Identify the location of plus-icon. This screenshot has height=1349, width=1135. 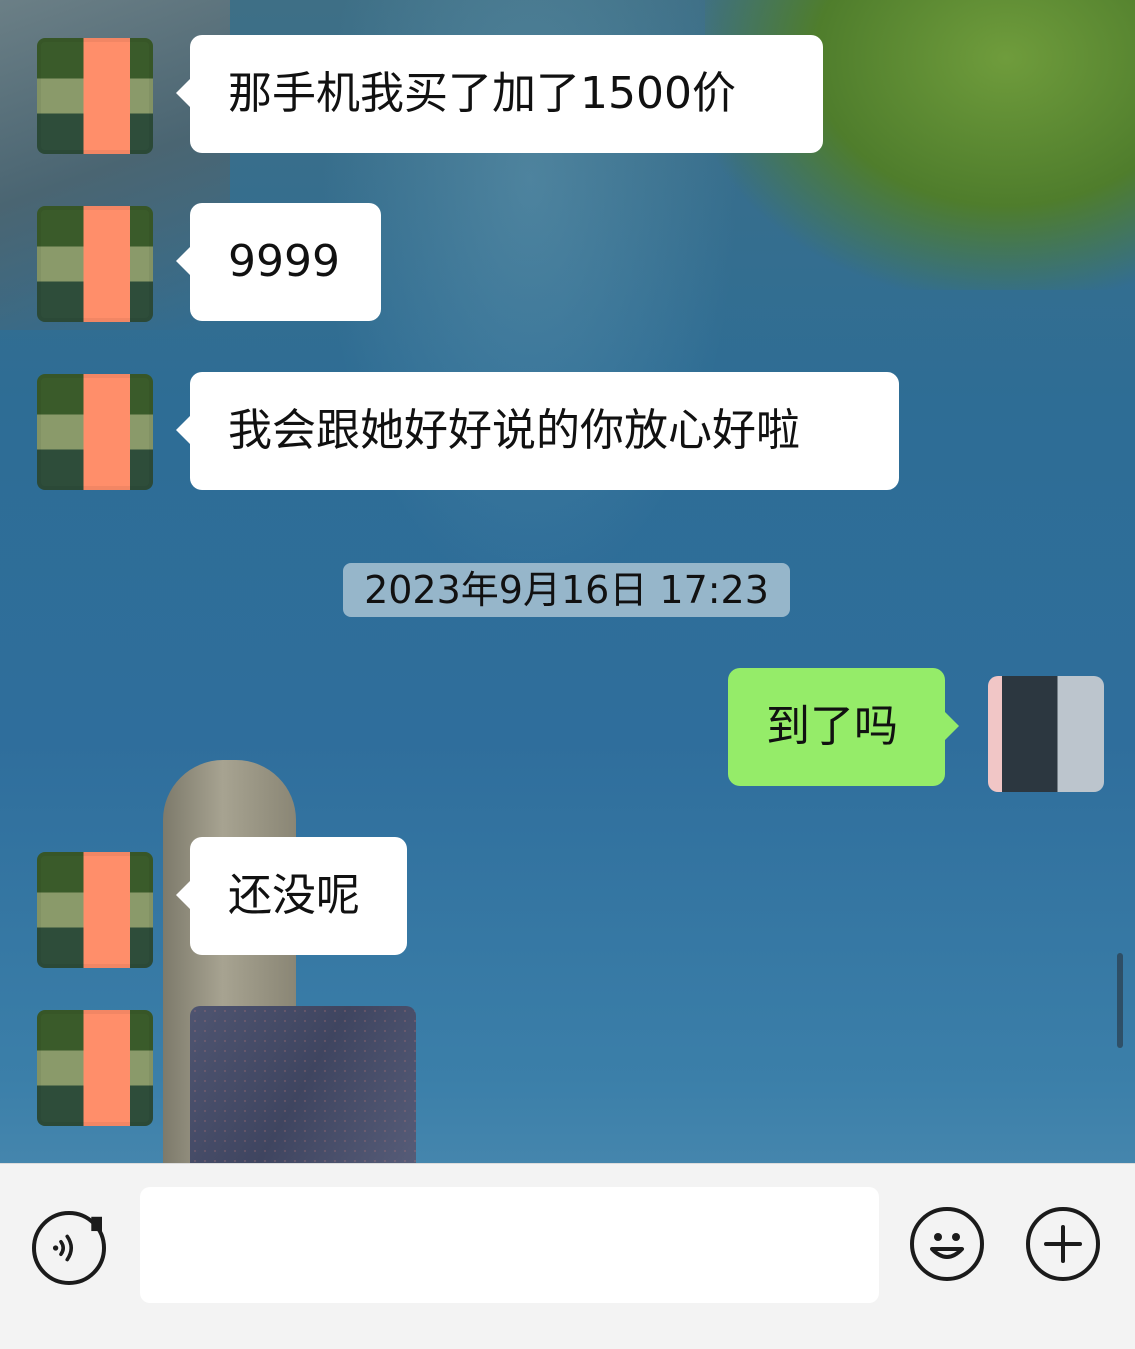
(1063, 1244).